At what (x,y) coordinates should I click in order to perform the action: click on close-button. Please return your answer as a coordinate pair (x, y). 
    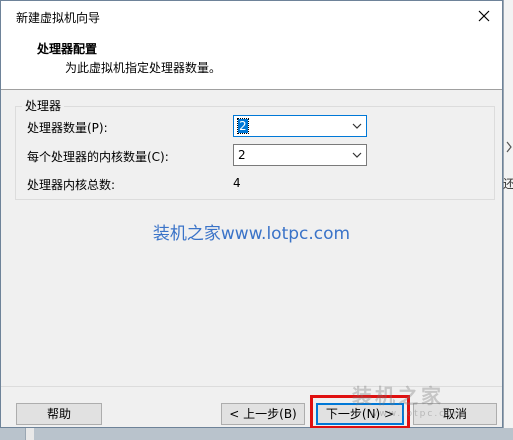
    Looking at the image, I should click on (484, 16).